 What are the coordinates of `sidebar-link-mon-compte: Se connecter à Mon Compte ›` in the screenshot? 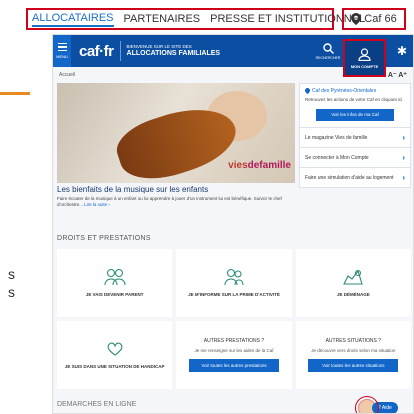 It's located at (355, 158).